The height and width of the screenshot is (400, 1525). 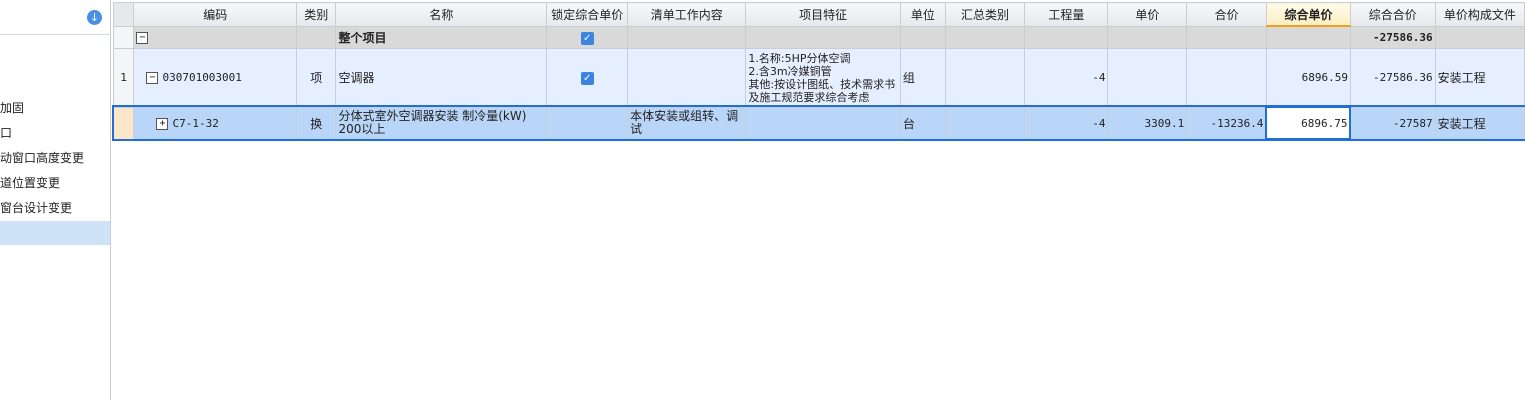 I want to click on code-cell: −, so click(x=215, y=37).